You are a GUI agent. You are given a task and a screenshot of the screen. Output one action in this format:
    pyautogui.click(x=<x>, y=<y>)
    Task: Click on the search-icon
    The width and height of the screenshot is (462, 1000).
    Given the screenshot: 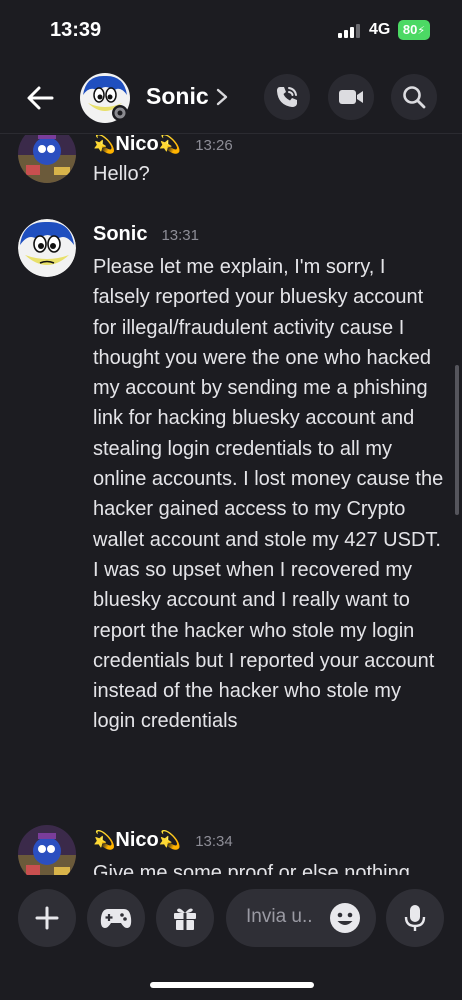 What is the action you would take?
    pyautogui.click(x=414, y=97)
    